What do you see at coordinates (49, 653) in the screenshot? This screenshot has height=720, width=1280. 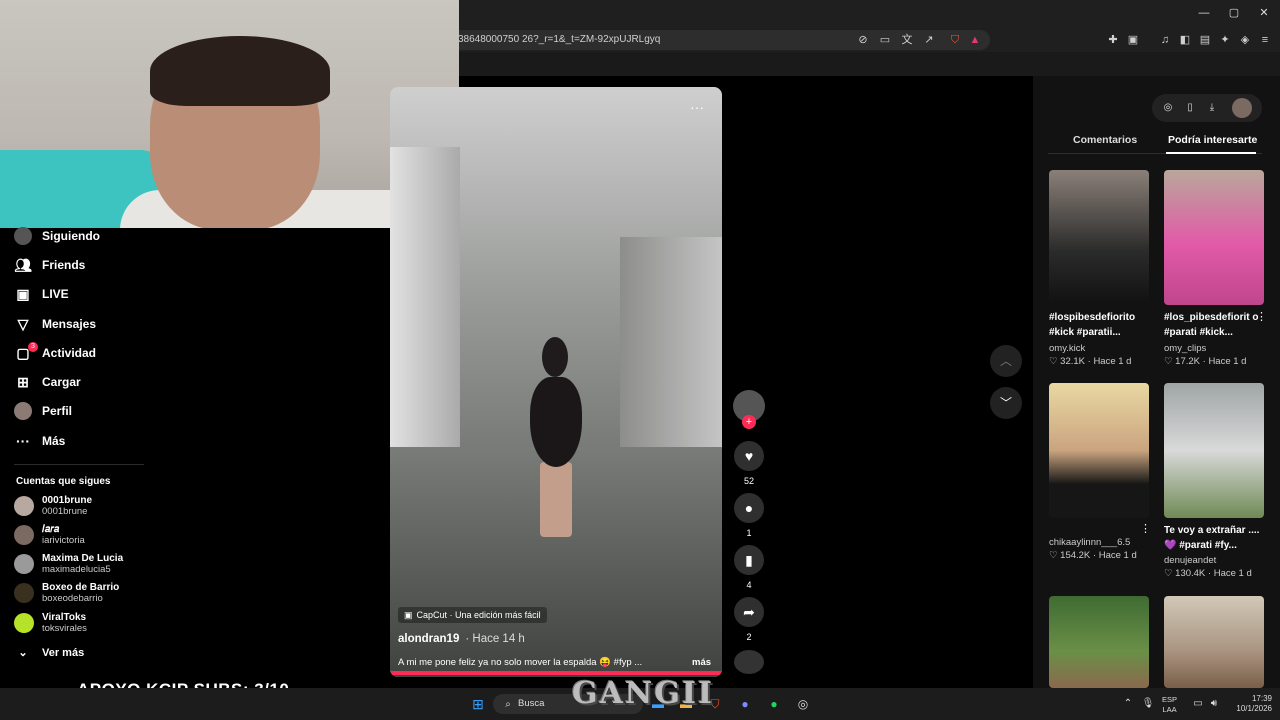 I see `see-more-button: ⌄ Ver más` at bounding box center [49, 653].